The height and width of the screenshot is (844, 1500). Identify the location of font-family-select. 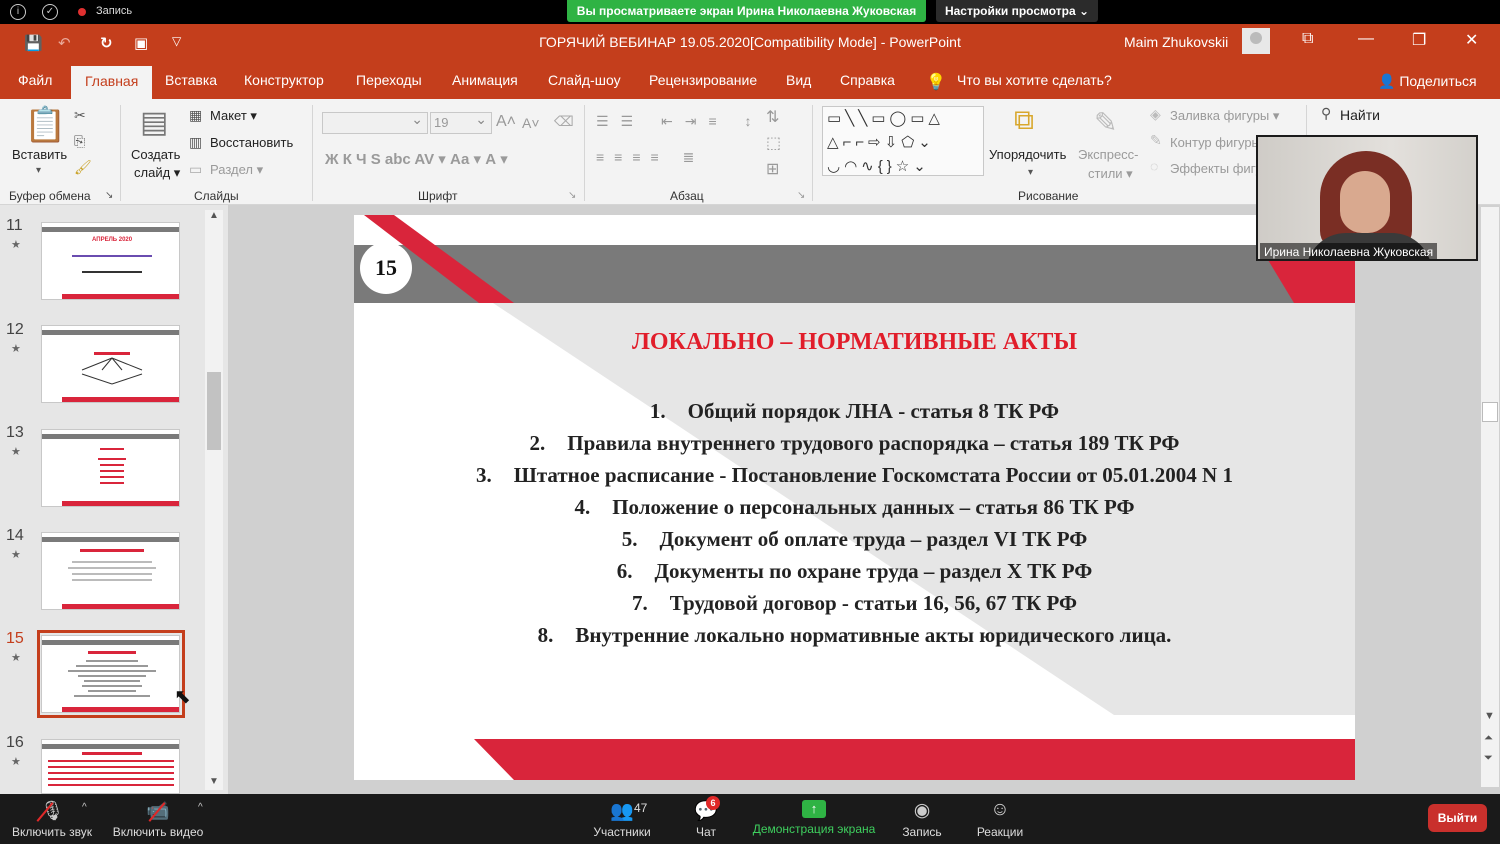
(375, 122).